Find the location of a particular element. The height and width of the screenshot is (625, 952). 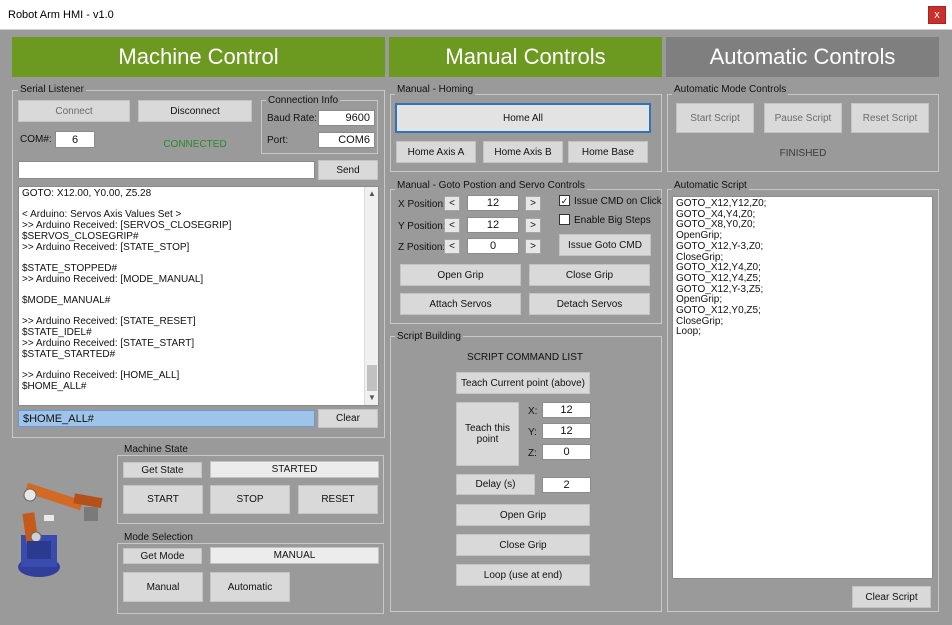

y-position-label: Y Position: is located at coordinates (422, 226).